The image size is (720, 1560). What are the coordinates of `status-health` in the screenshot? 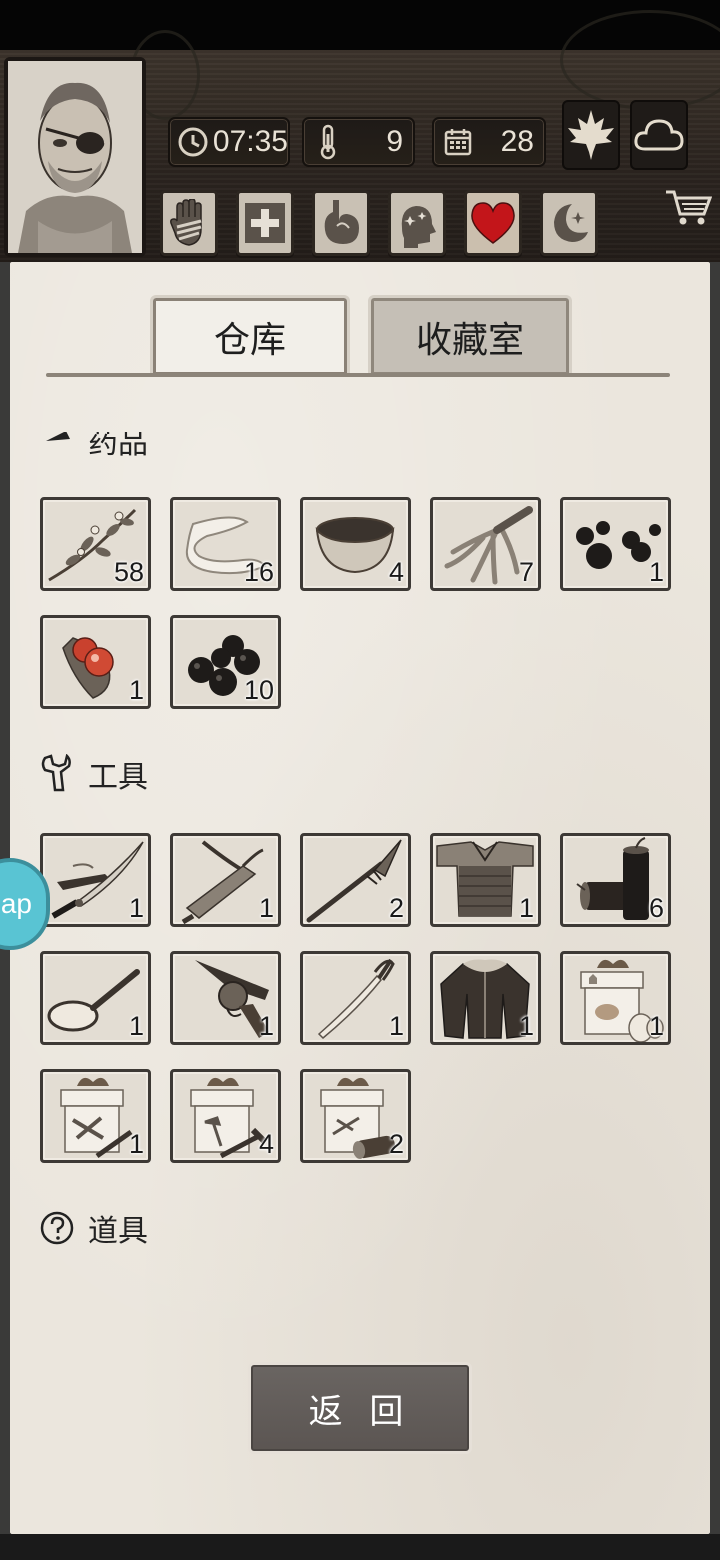 It's located at (265, 223).